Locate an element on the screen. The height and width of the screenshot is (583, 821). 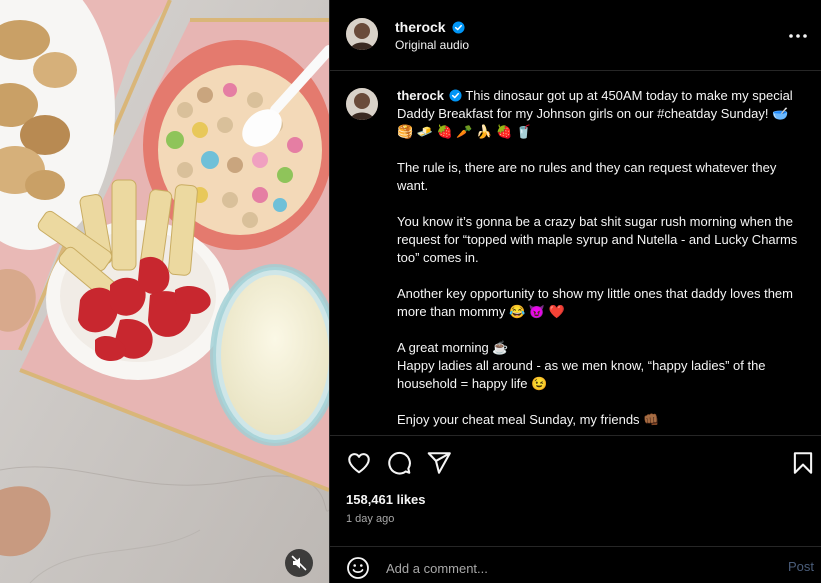
post-timestamp: 1 day ago is located at coordinates (370, 519).